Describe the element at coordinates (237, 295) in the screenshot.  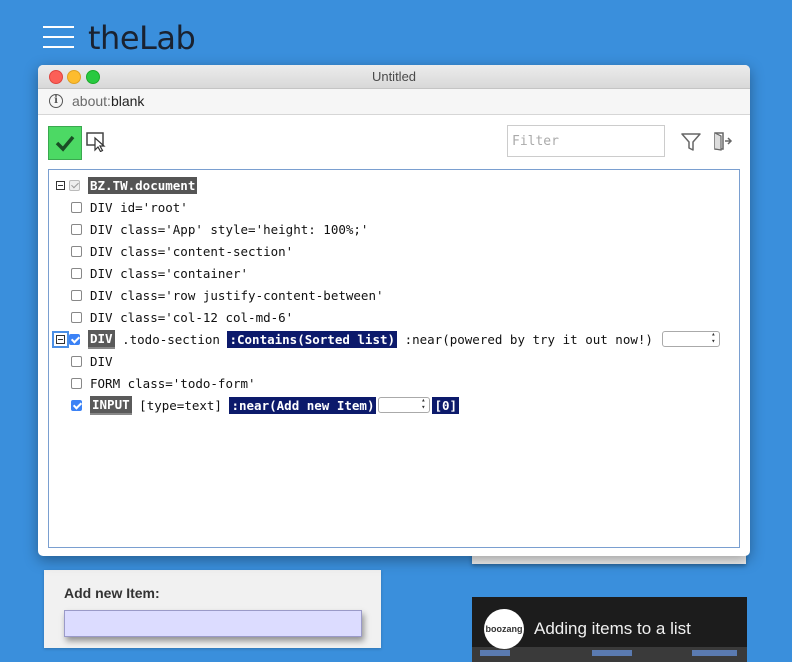
I see `tree-row-label: DIV class='row justify-content-between'` at that location.